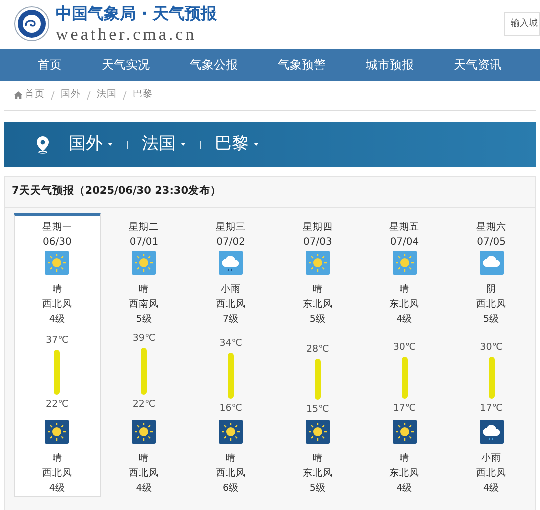 This screenshot has width=540, height=510. I want to click on nav-link: 首页, so click(50, 65).